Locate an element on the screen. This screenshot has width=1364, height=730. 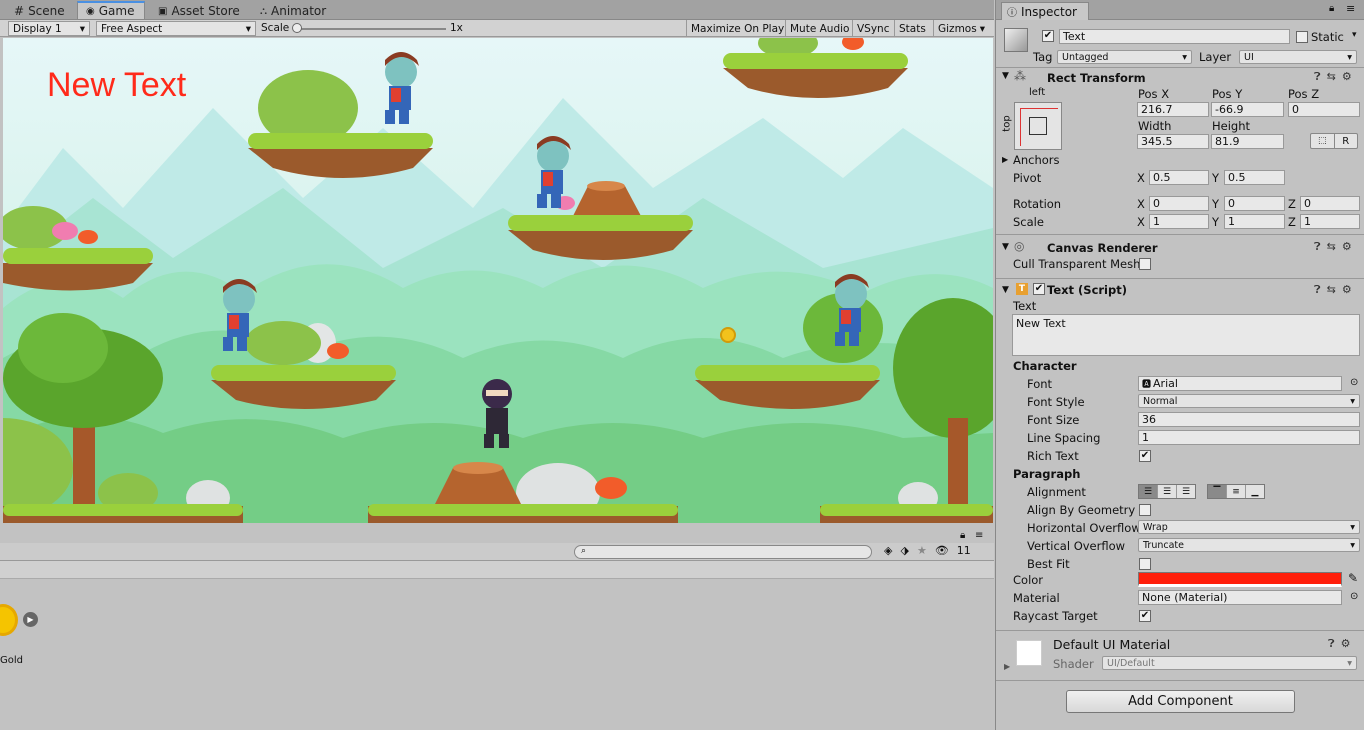
scale-z-field: 1 is located at coordinates (1330, 221).